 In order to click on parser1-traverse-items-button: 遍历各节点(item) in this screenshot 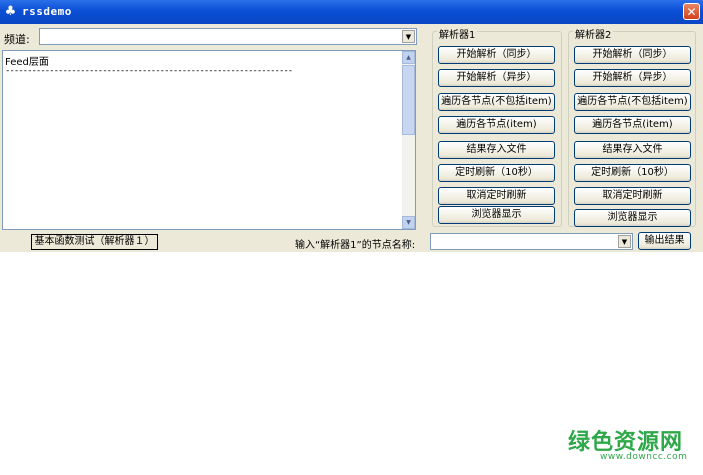, I will do `click(496, 125)`.